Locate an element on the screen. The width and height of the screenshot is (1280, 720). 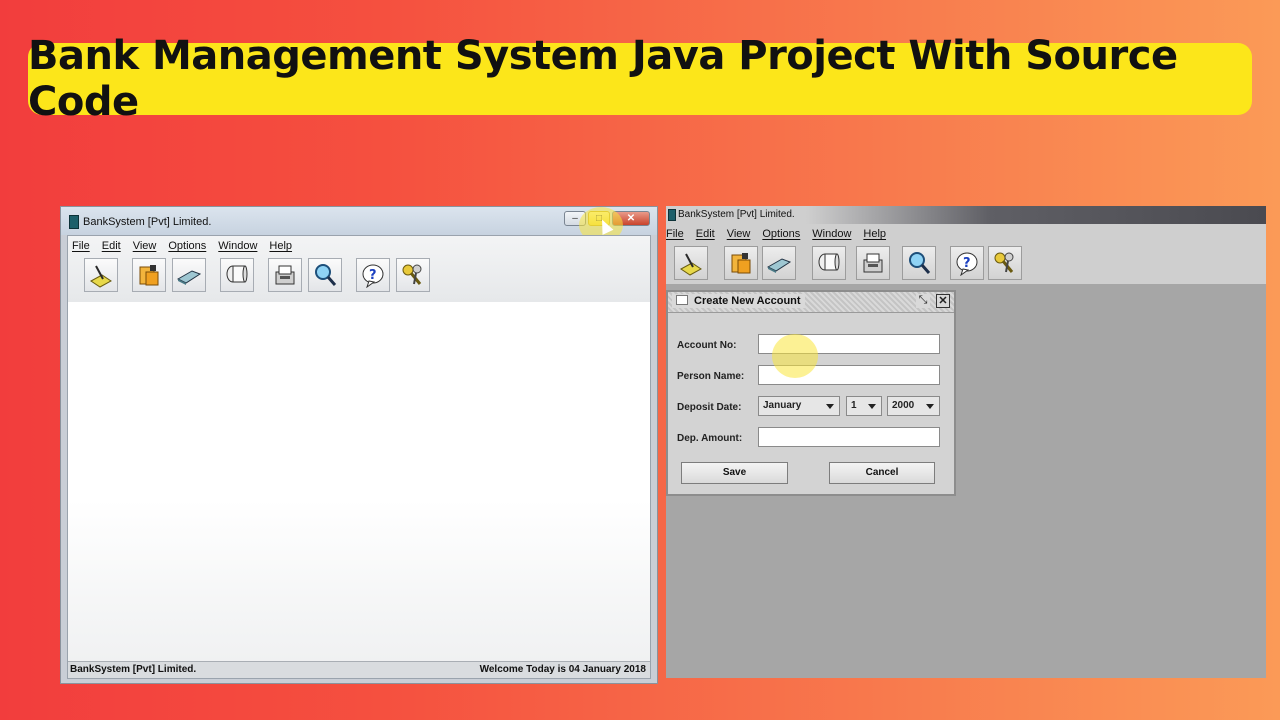
restore-icon: ⤡ is located at coordinates (923, 300).